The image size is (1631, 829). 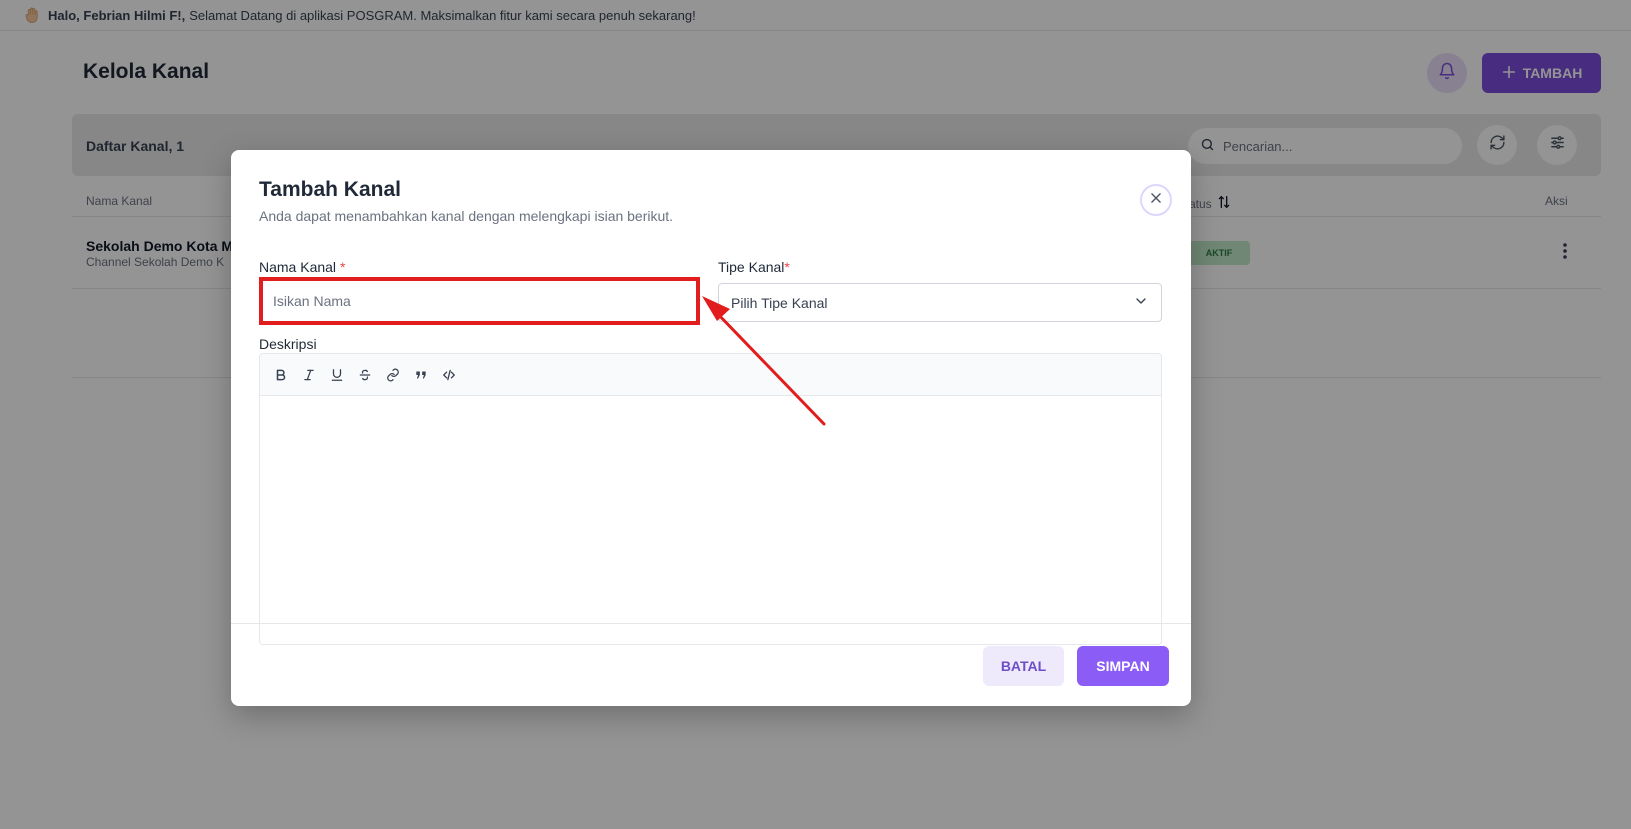 I want to click on channel-name-input, so click(x=479, y=301).